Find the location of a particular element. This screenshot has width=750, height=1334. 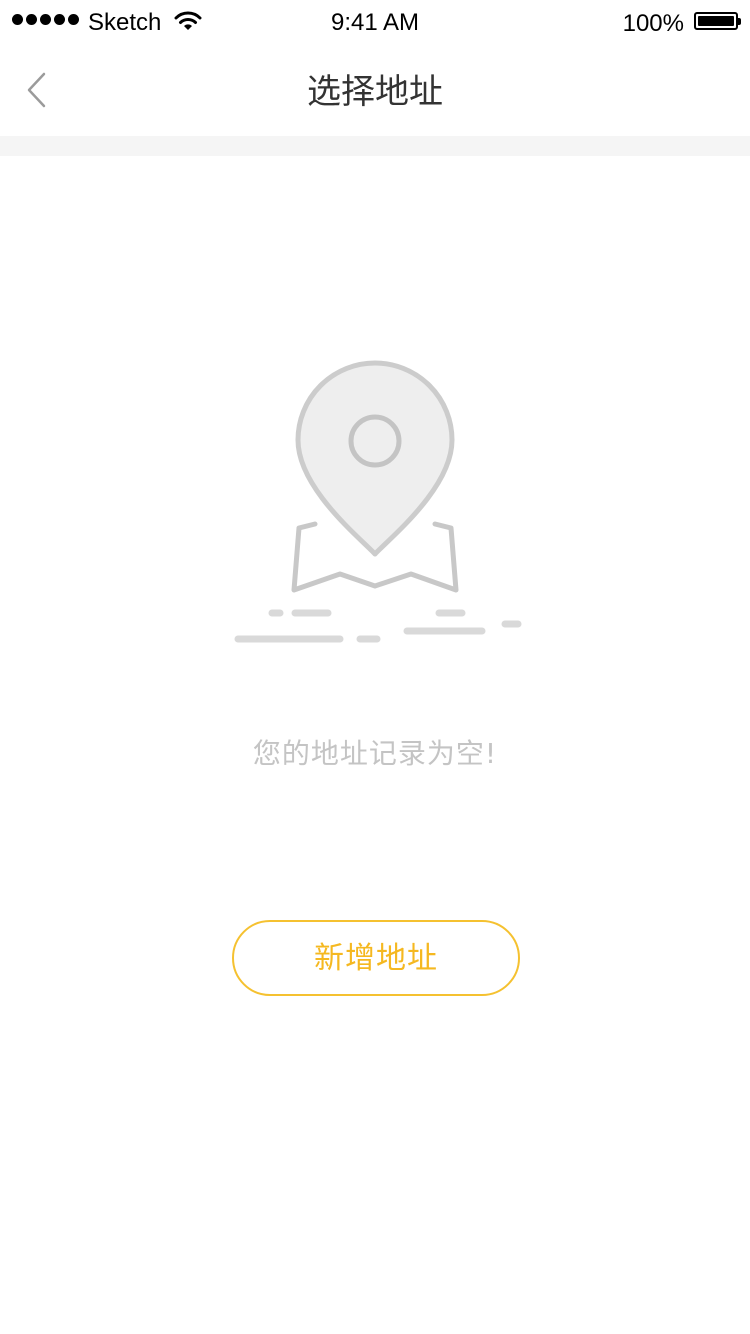

navigation-bar: 选择地址 is located at coordinates (375, 90).